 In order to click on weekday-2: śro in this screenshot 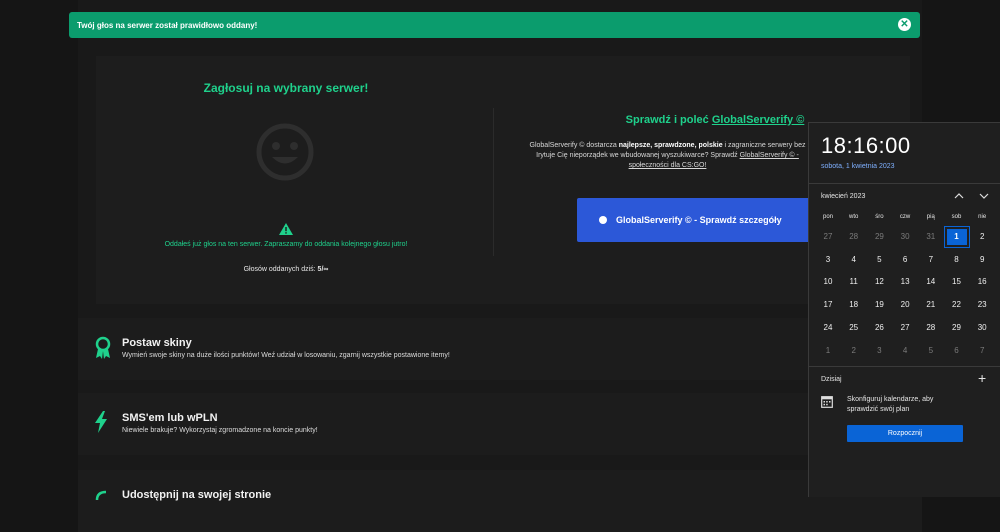, I will do `click(879, 217)`.